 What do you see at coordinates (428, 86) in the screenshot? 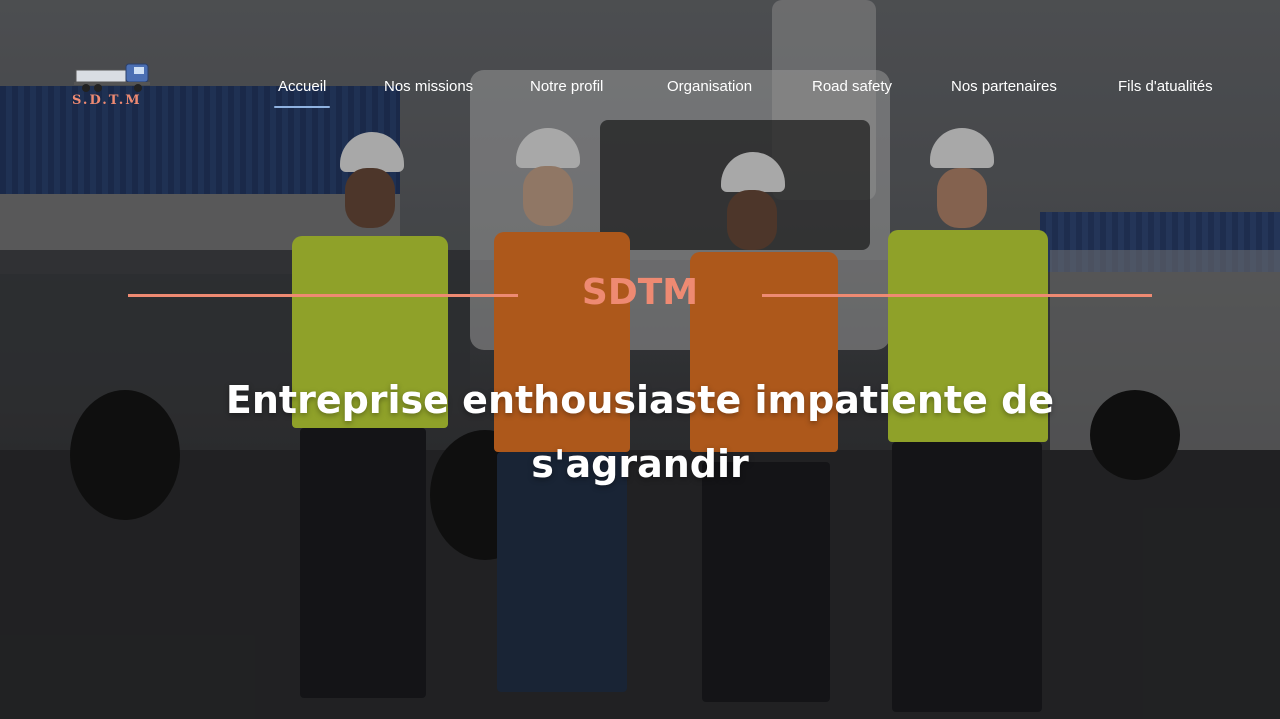
I see `nav-item-nos-missions: Nos missions` at bounding box center [428, 86].